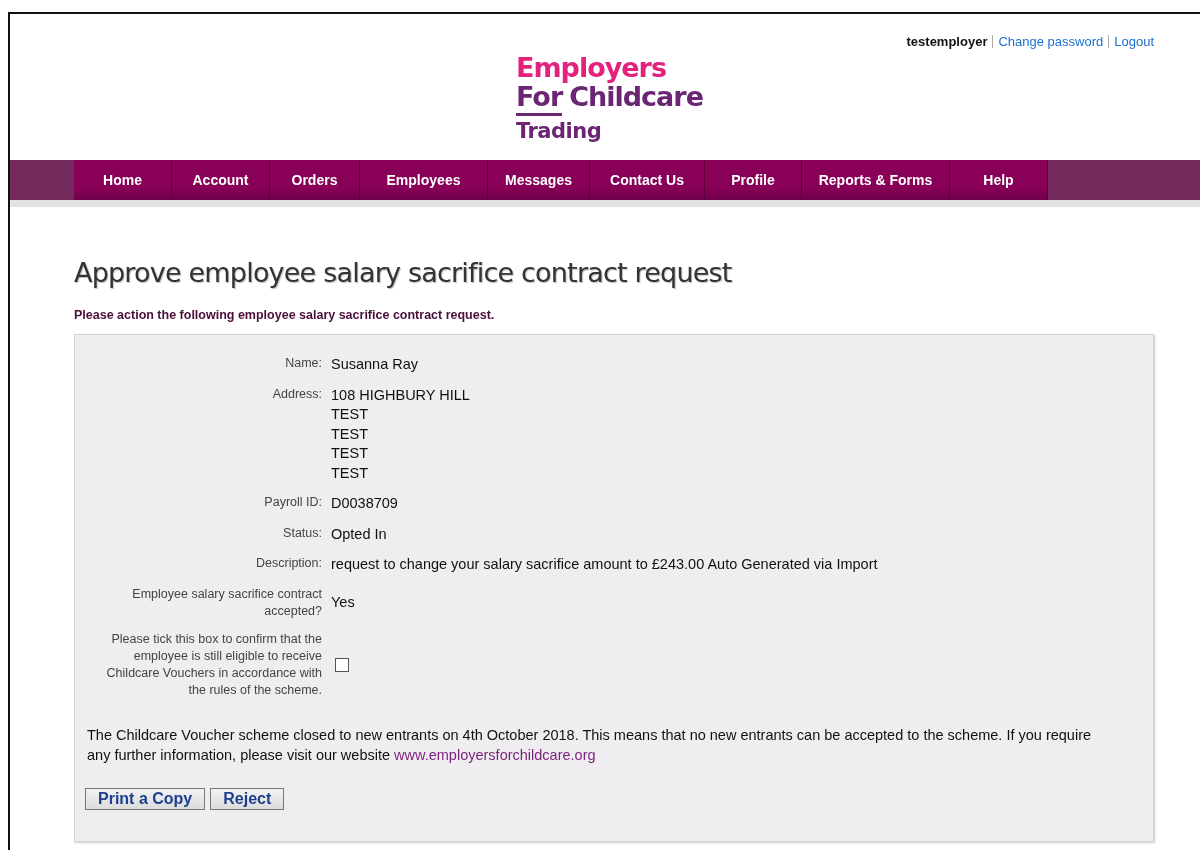 The width and height of the screenshot is (1200, 852). Describe the element at coordinates (876, 180) in the screenshot. I see `nav-item: Reports & Forms` at that location.